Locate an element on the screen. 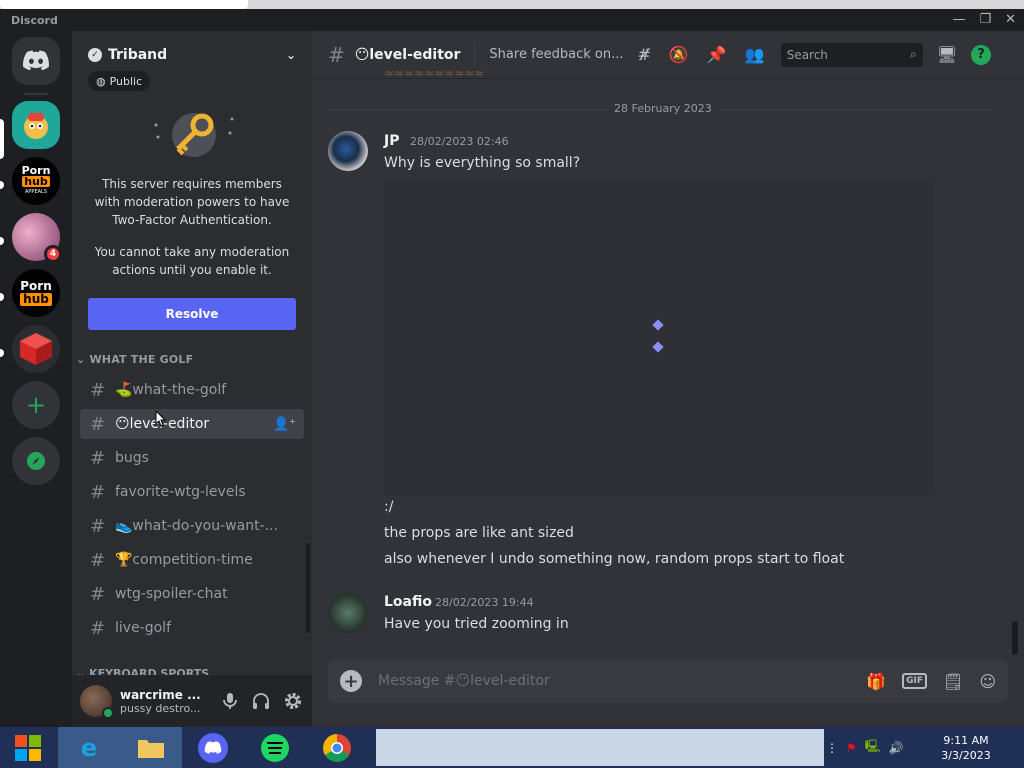 The width and height of the screenshot is (1024, 768). add-server-button: + is located at coordinates (36, 405).